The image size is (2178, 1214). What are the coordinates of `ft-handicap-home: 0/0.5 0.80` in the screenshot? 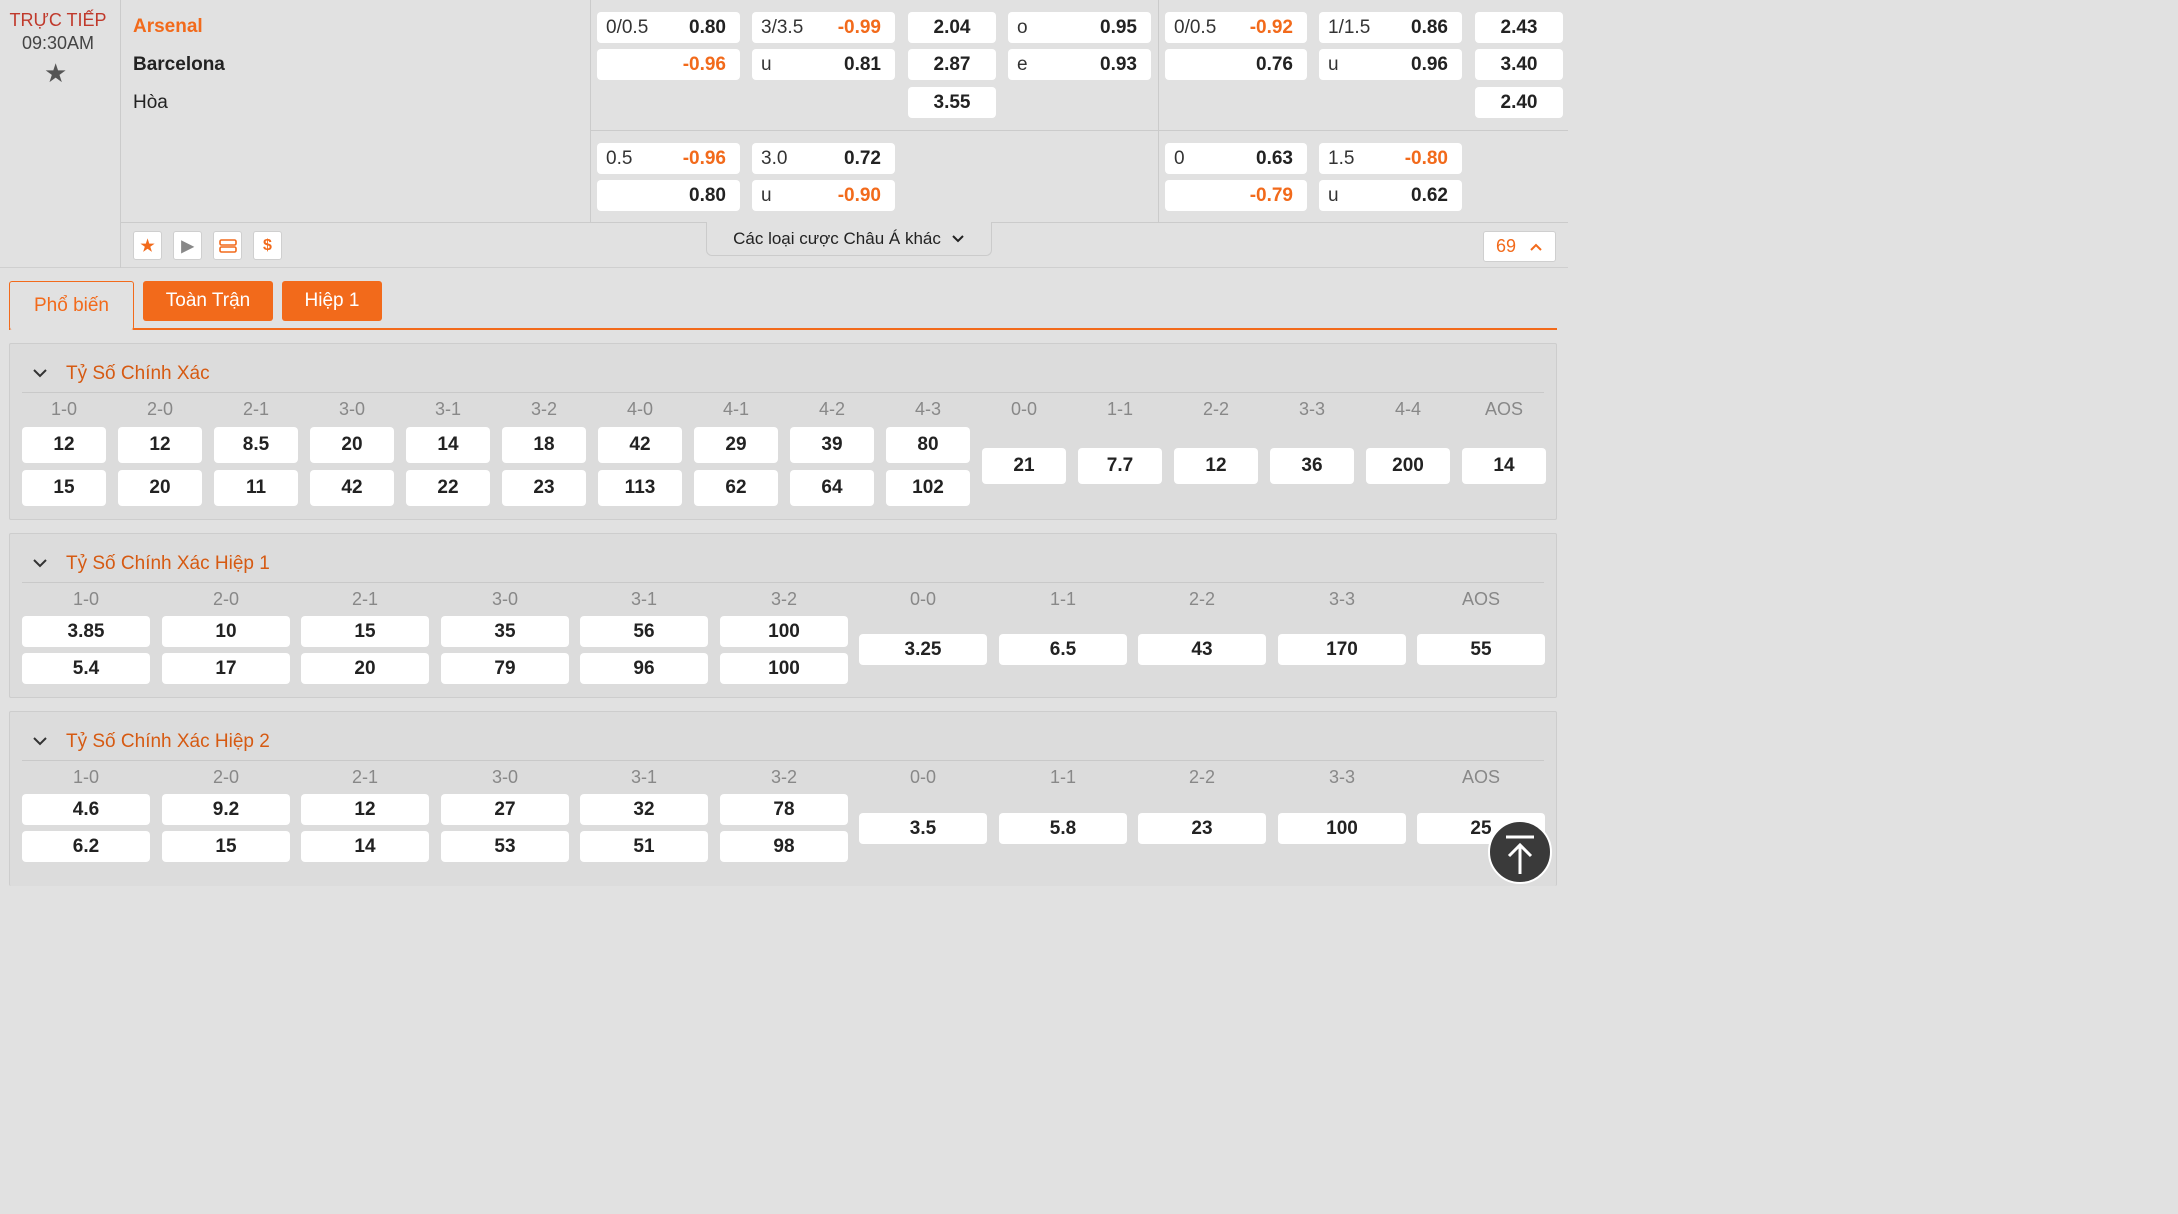 It's located at (668, 27).